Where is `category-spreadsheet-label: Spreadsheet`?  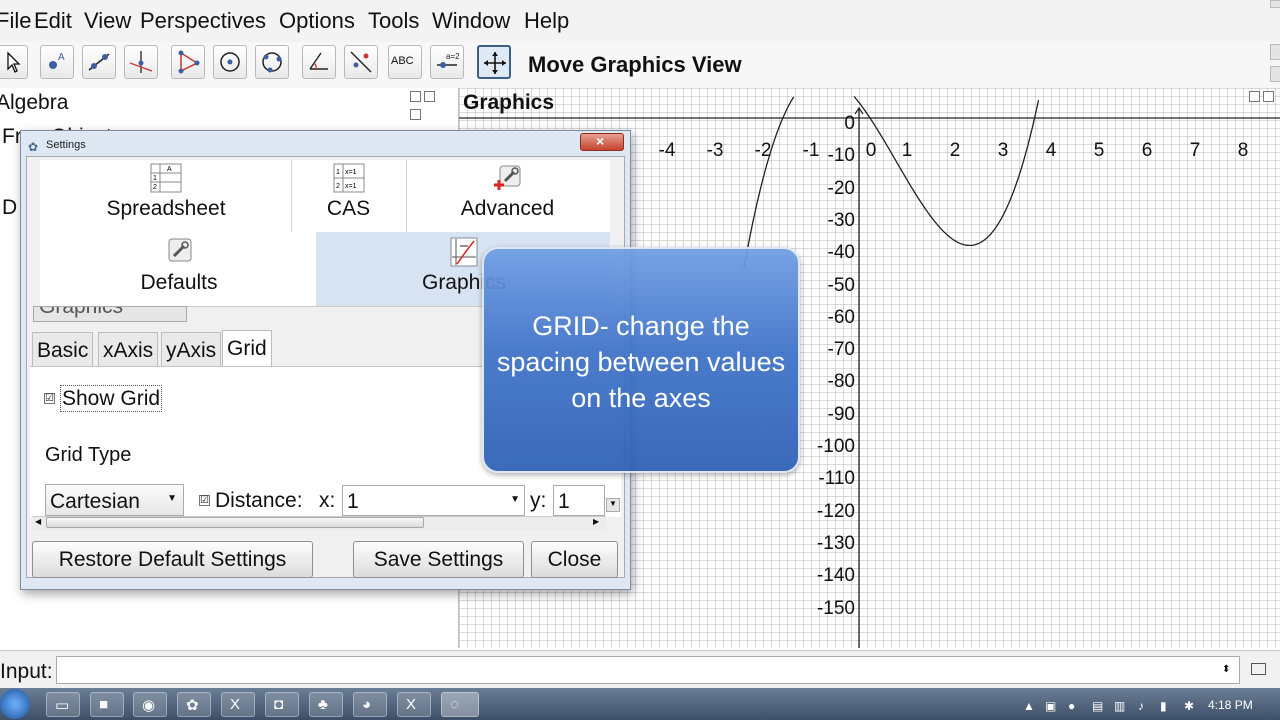 category-spreadsheet-label: Spreadsheet is located at coordinates (166, 208).